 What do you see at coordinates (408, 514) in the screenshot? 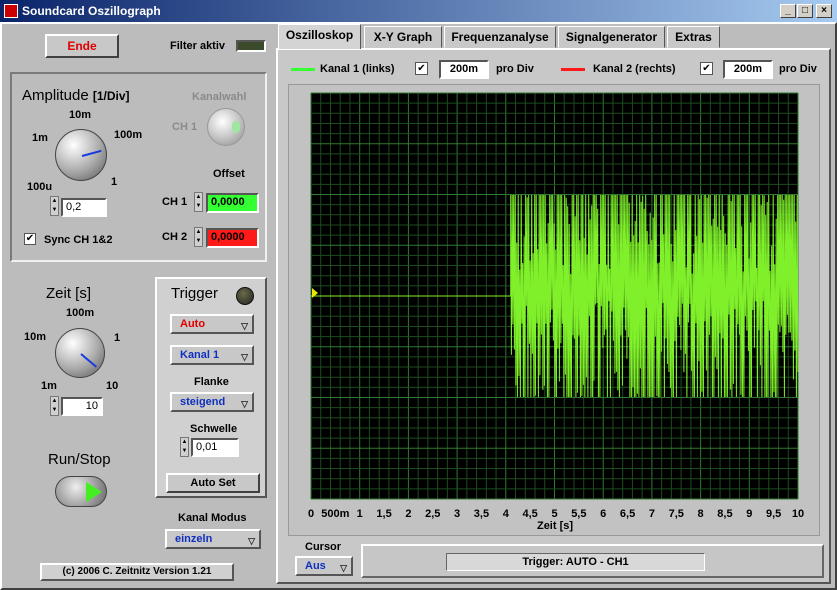
I see `x-tick-label: 2` at bounding box center [408, 514].